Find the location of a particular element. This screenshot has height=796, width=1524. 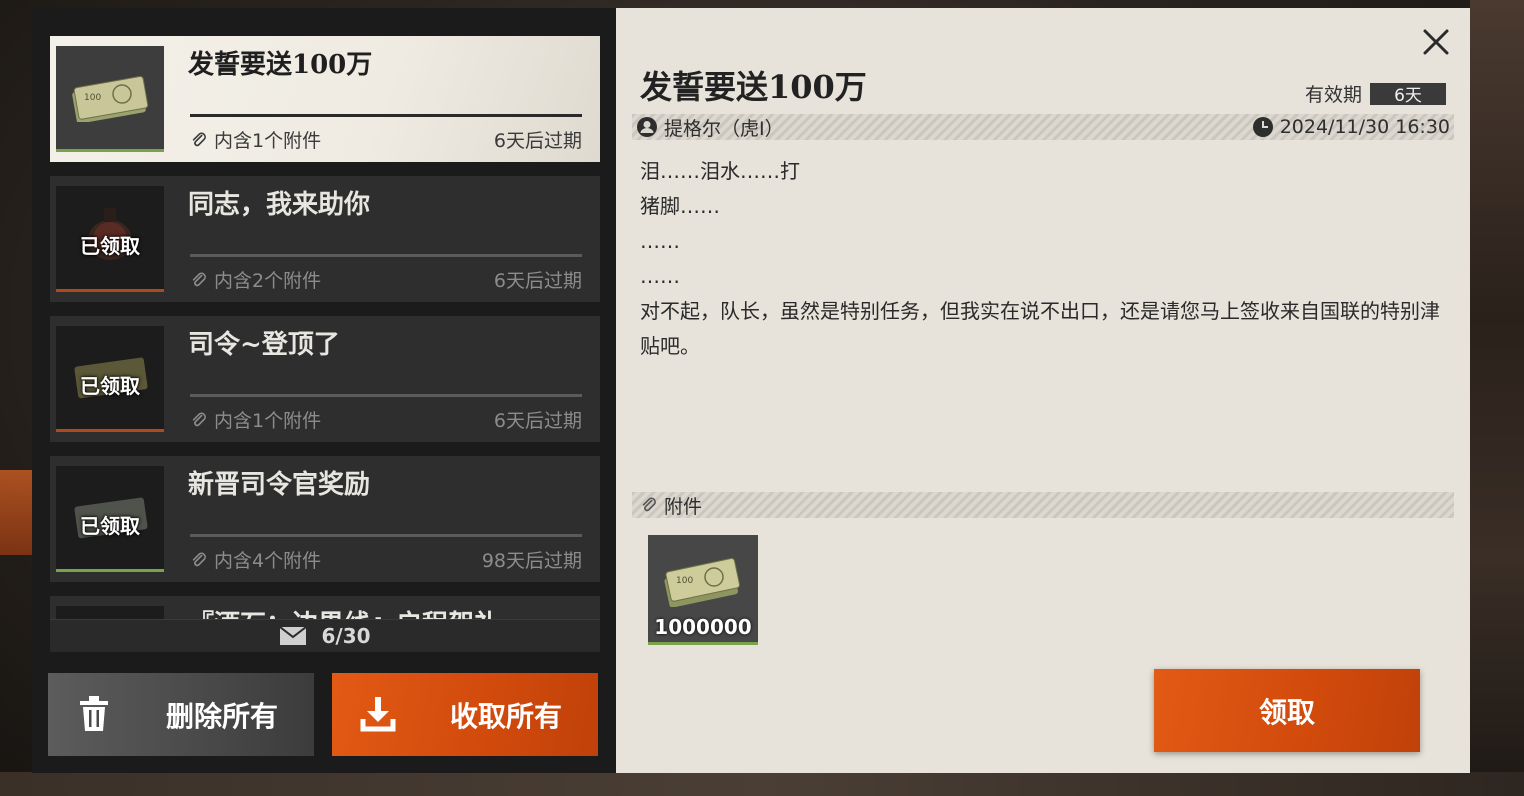

collect-all-button: 收取所有 is located at coordinates (465, 714).